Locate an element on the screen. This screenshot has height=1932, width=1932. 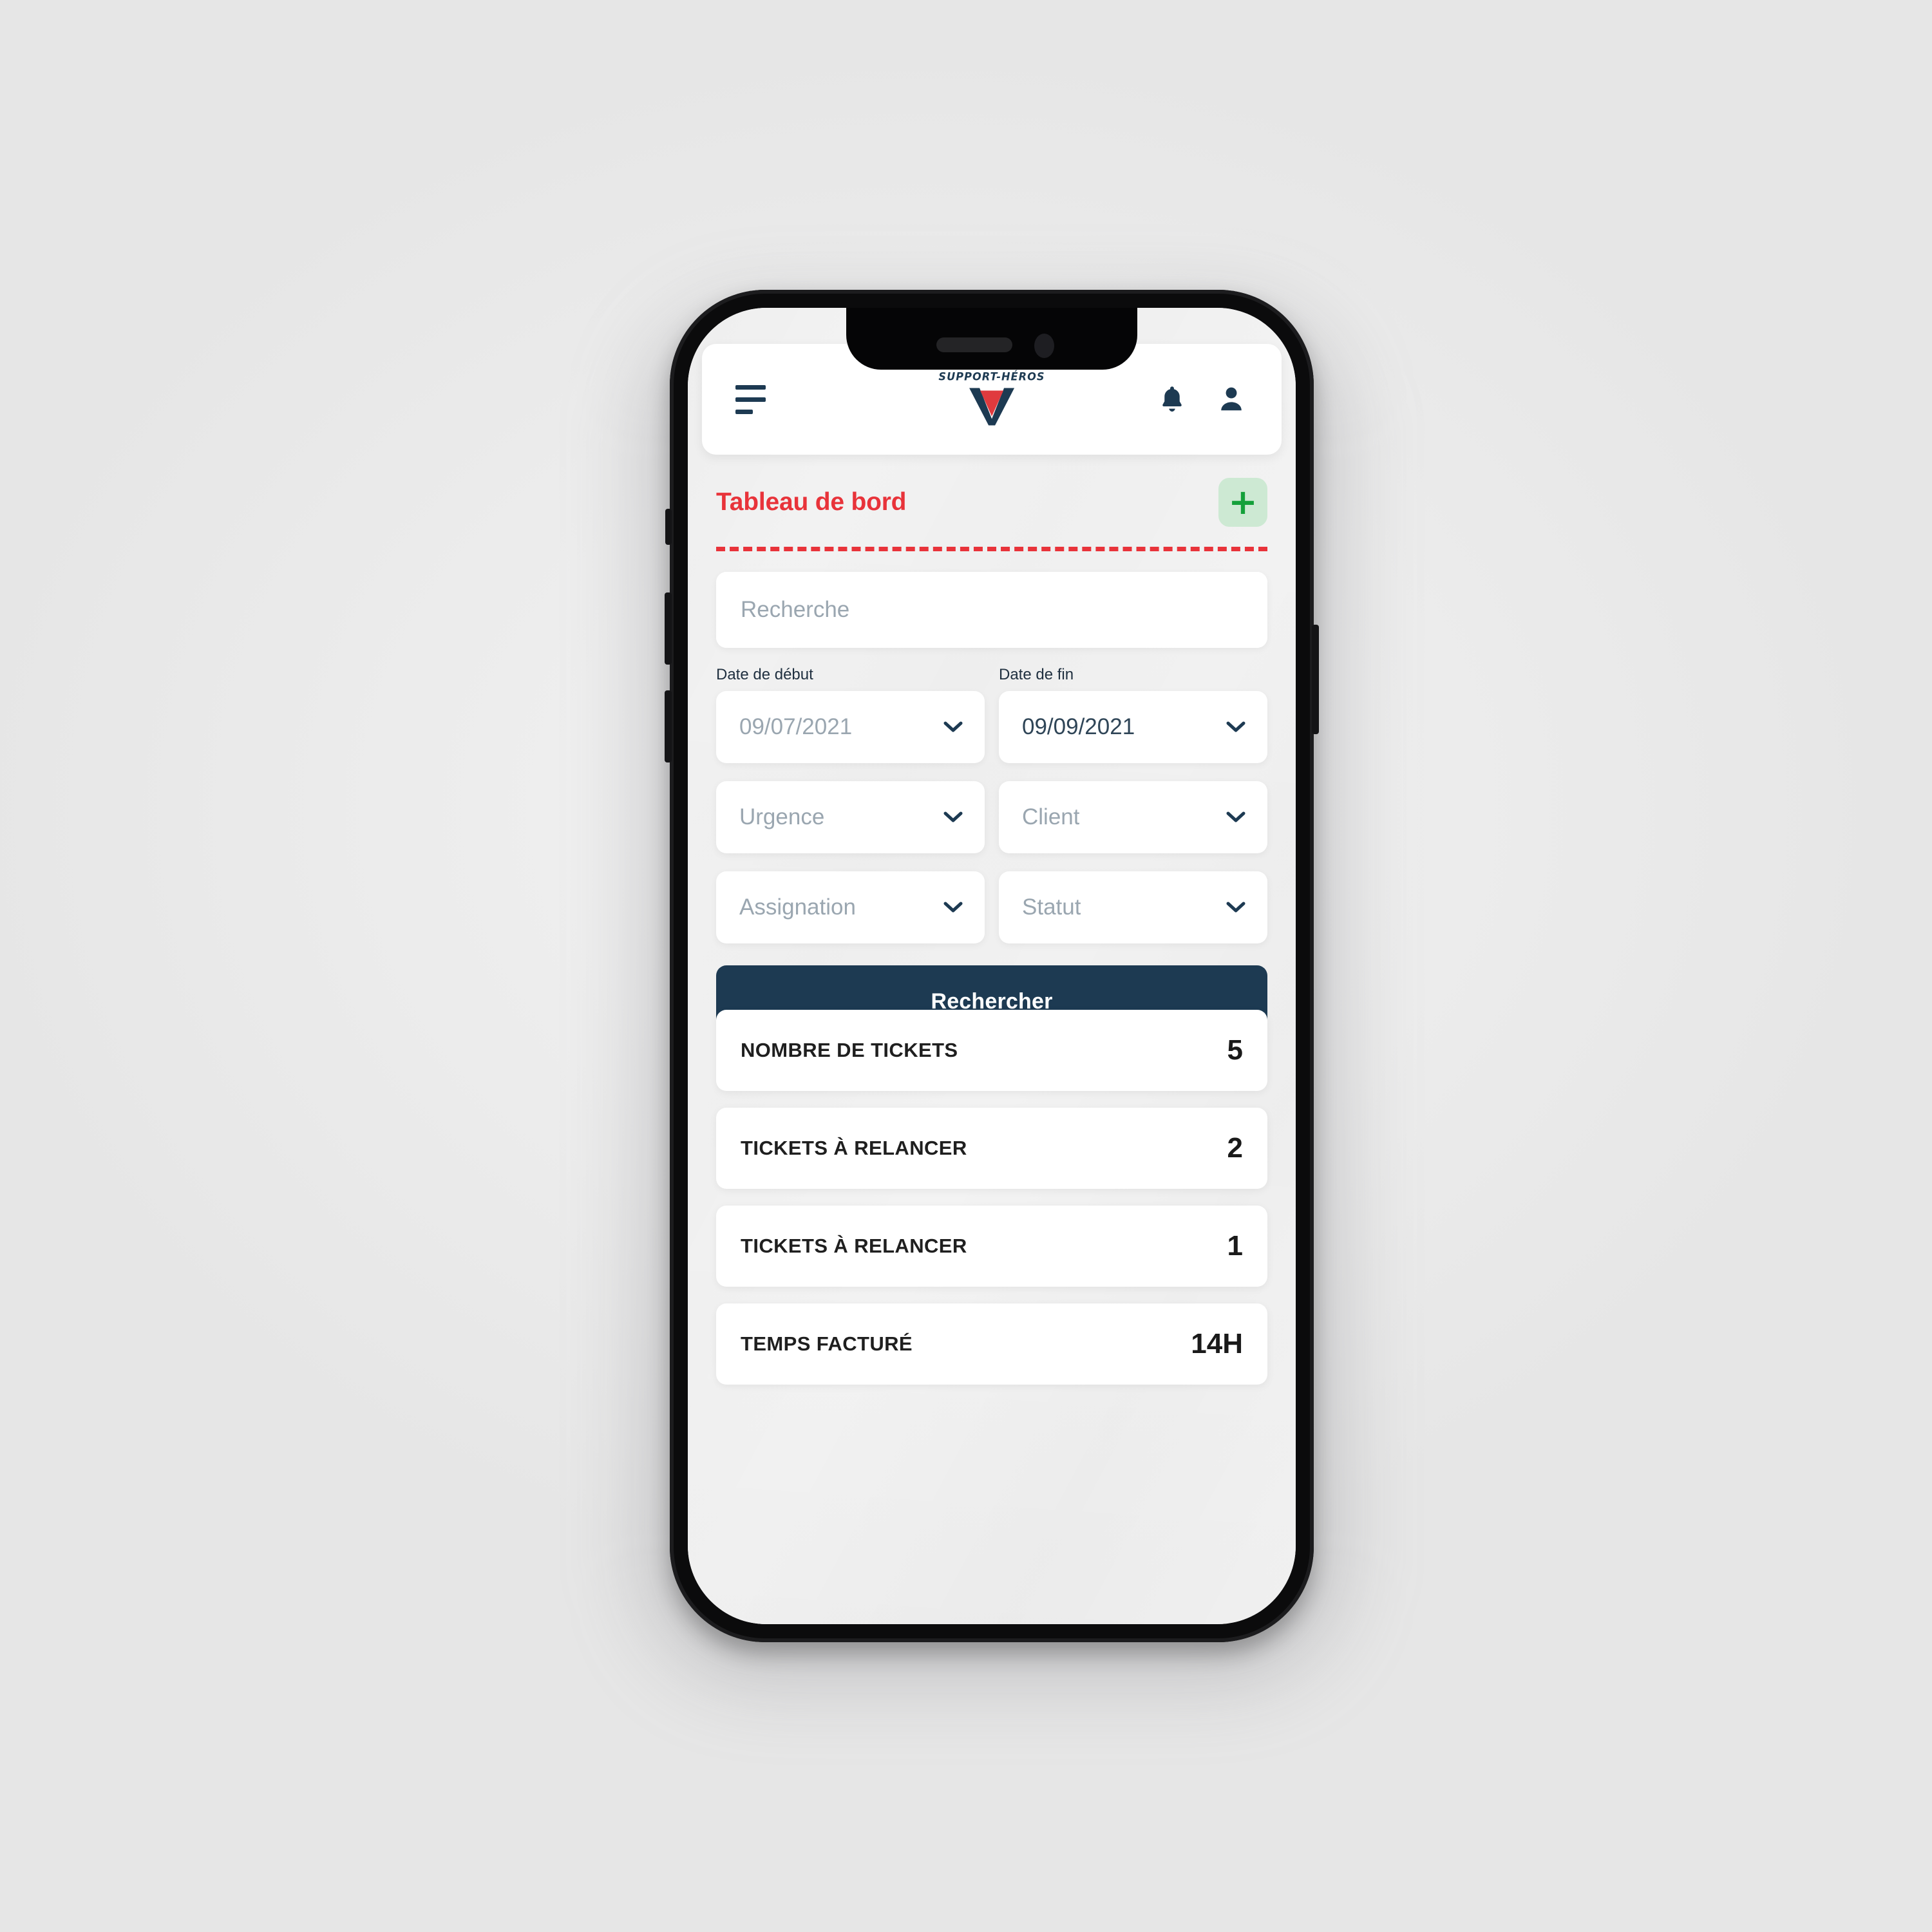
date-end-value: 09/09/2021 is located at coordinates (1078, 726).